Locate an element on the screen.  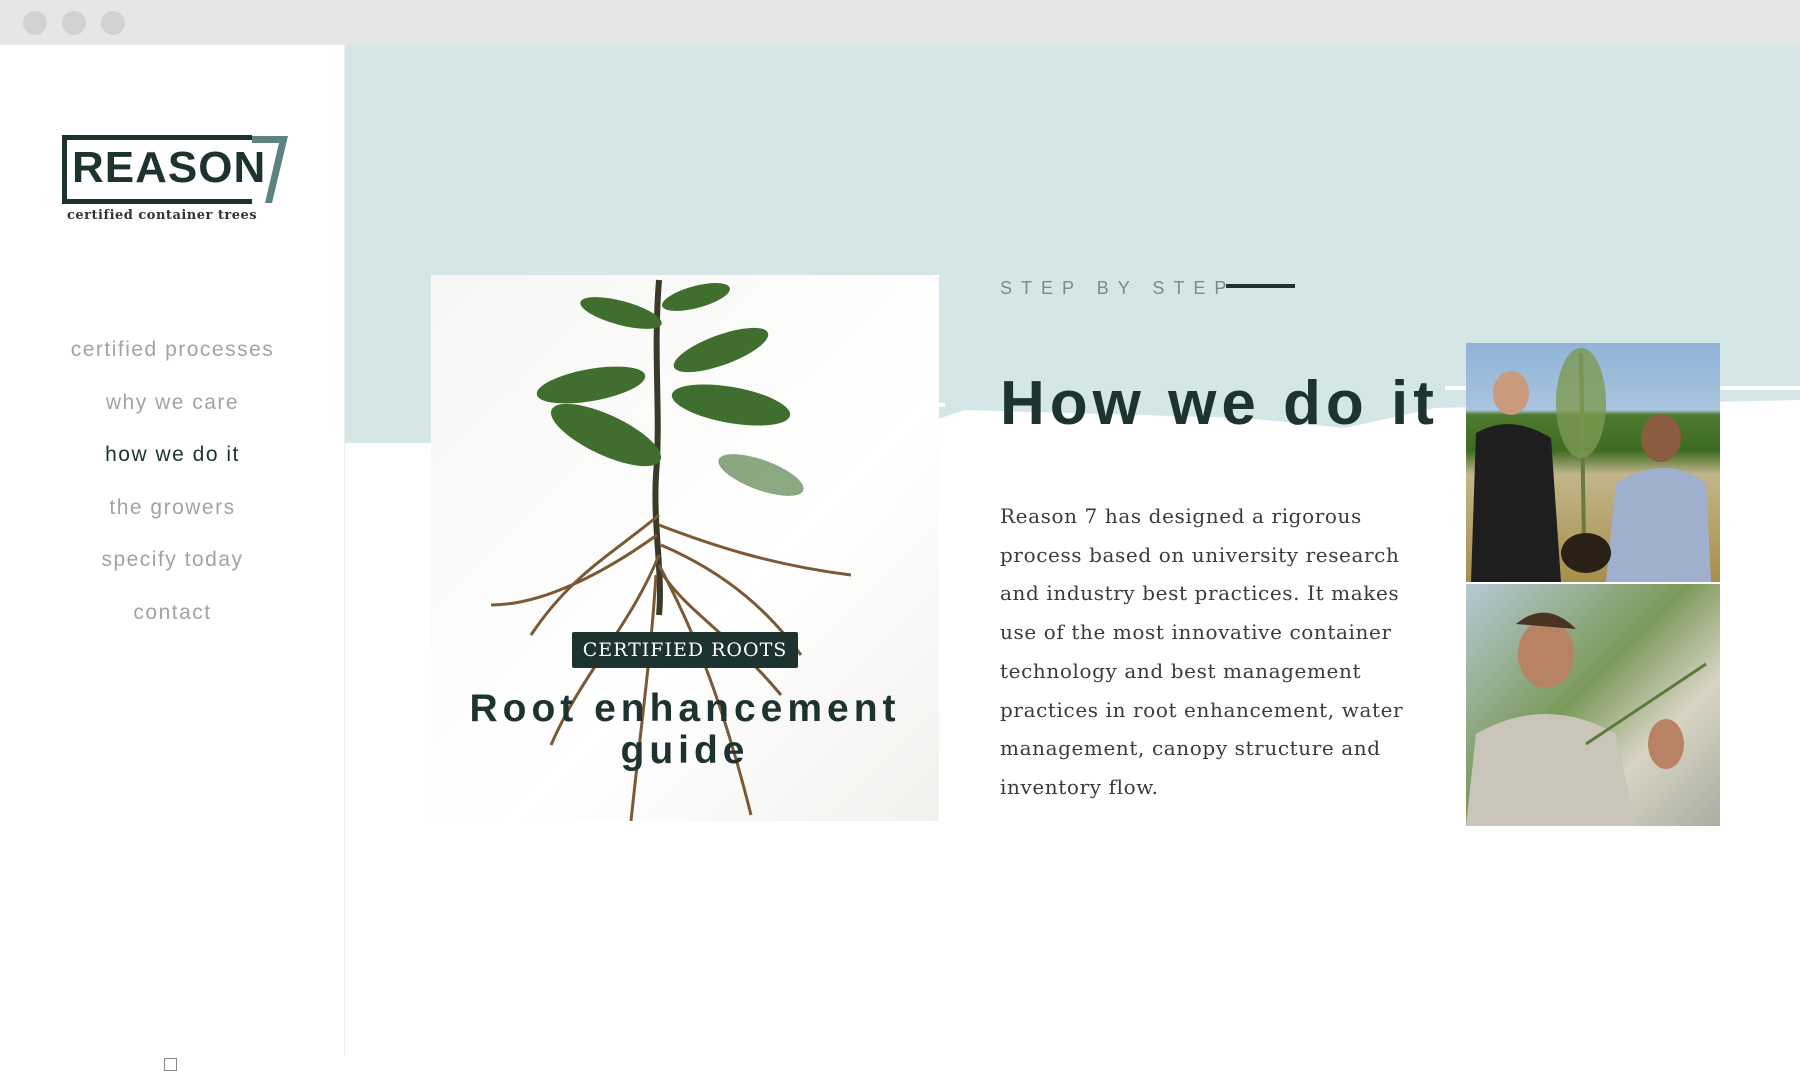
window-close-dot is located at coordinates (35, 23).